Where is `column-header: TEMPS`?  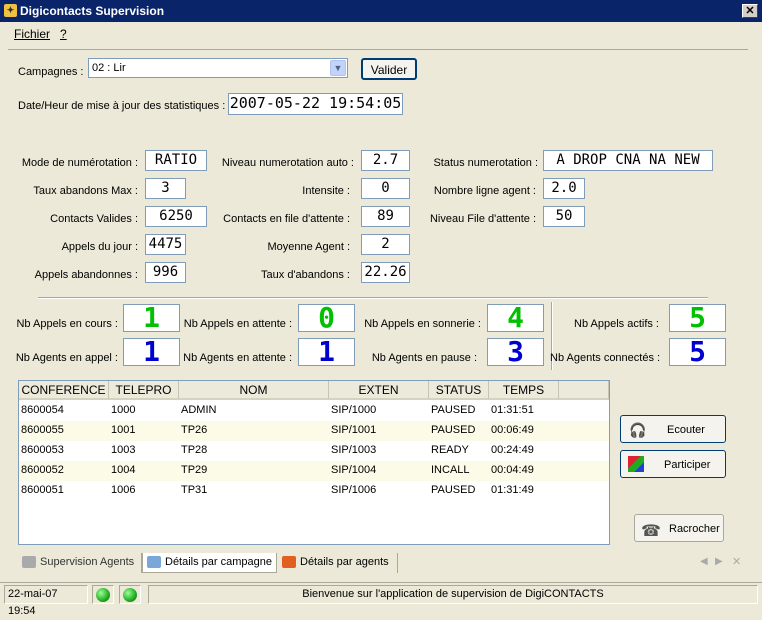 column-header: TEMPS is located at coordinates (524, 390).